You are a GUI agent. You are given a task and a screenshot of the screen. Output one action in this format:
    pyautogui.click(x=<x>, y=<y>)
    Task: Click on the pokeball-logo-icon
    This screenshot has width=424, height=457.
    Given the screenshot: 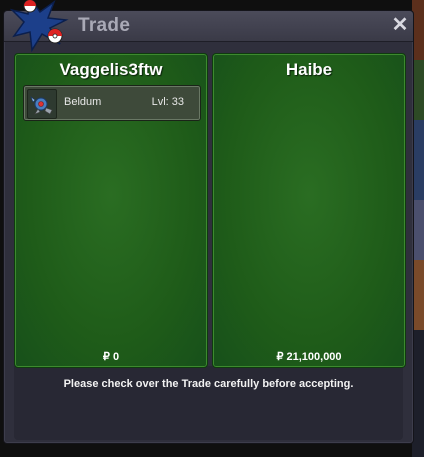 What is the action you would take?
    pyautogui.click(x=39, y=26)
    